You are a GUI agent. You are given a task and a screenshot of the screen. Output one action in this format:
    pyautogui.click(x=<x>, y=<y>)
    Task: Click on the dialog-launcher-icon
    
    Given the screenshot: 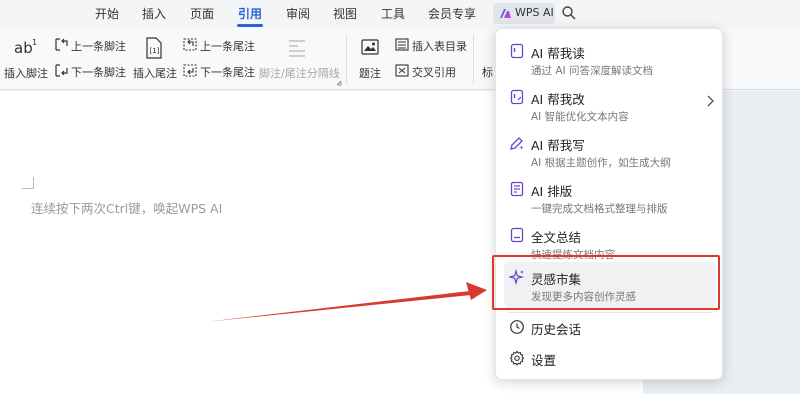 What is the action you would take?
    pyautogui.click(x=339, y=83)
    